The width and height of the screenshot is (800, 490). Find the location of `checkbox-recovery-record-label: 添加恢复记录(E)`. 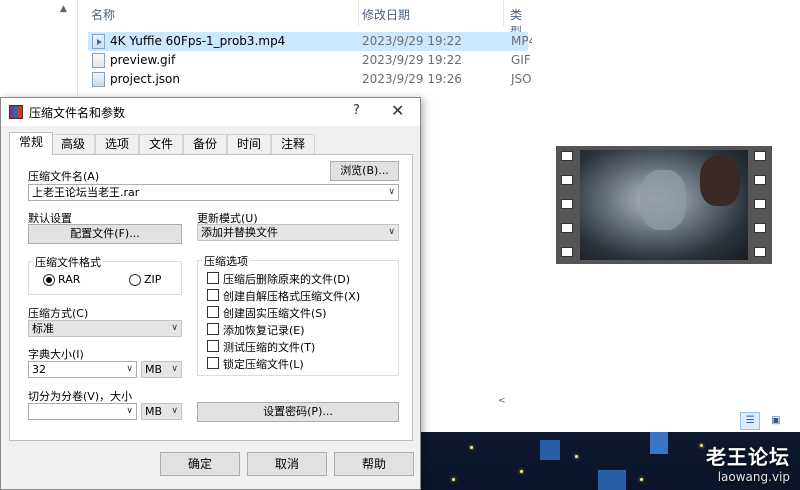

checkbox-recovery-record-label: 添加恢复记录(E) is located at coordinates (264, 330).